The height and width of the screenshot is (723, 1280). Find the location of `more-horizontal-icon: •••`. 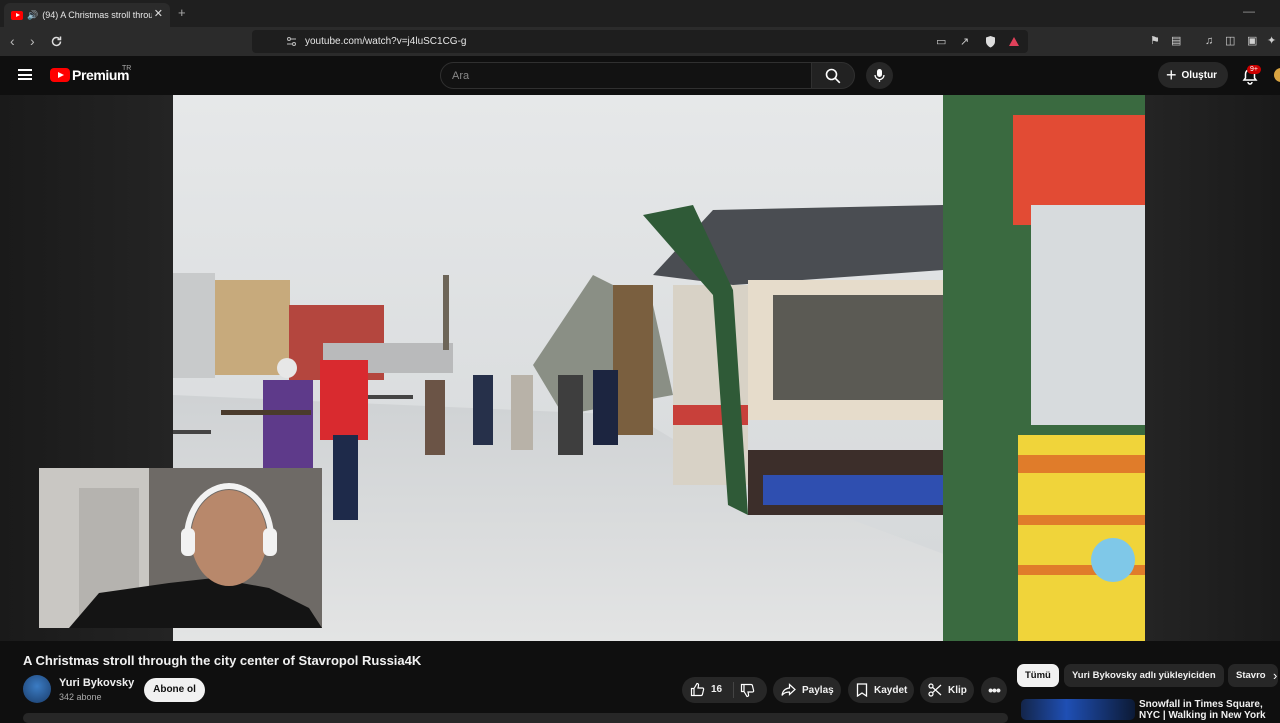

more-horizontal-icon: ••• is located at coordinates (994, 690).